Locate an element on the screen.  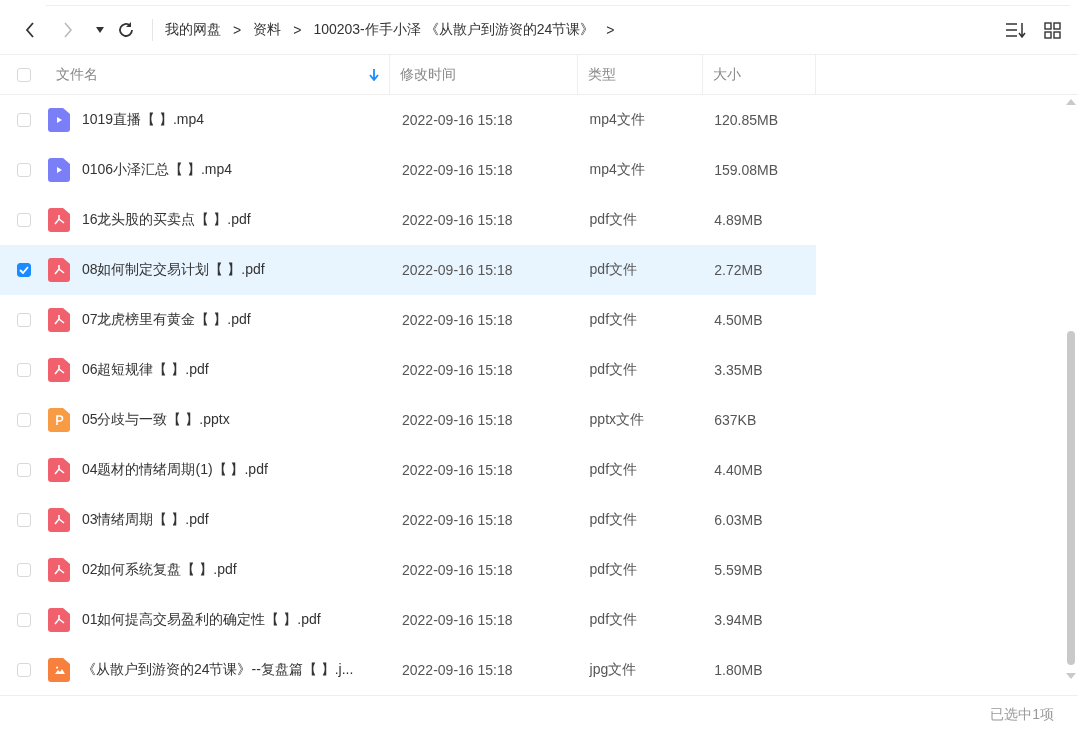
file-name: 06超短规律【 】.pdf is located at coordinates (145, 370).